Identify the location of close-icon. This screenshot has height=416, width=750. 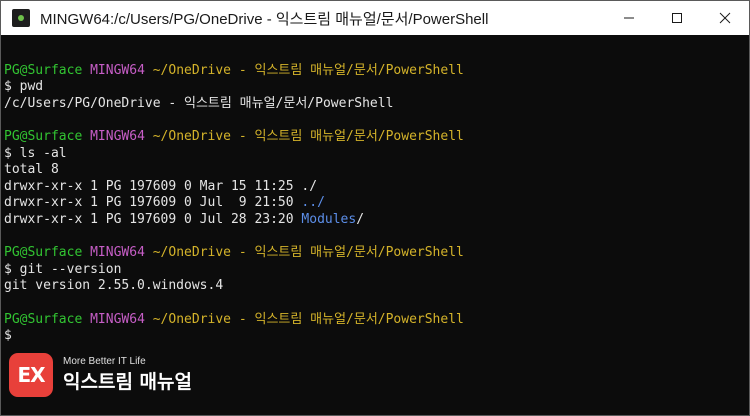
(725, 18).